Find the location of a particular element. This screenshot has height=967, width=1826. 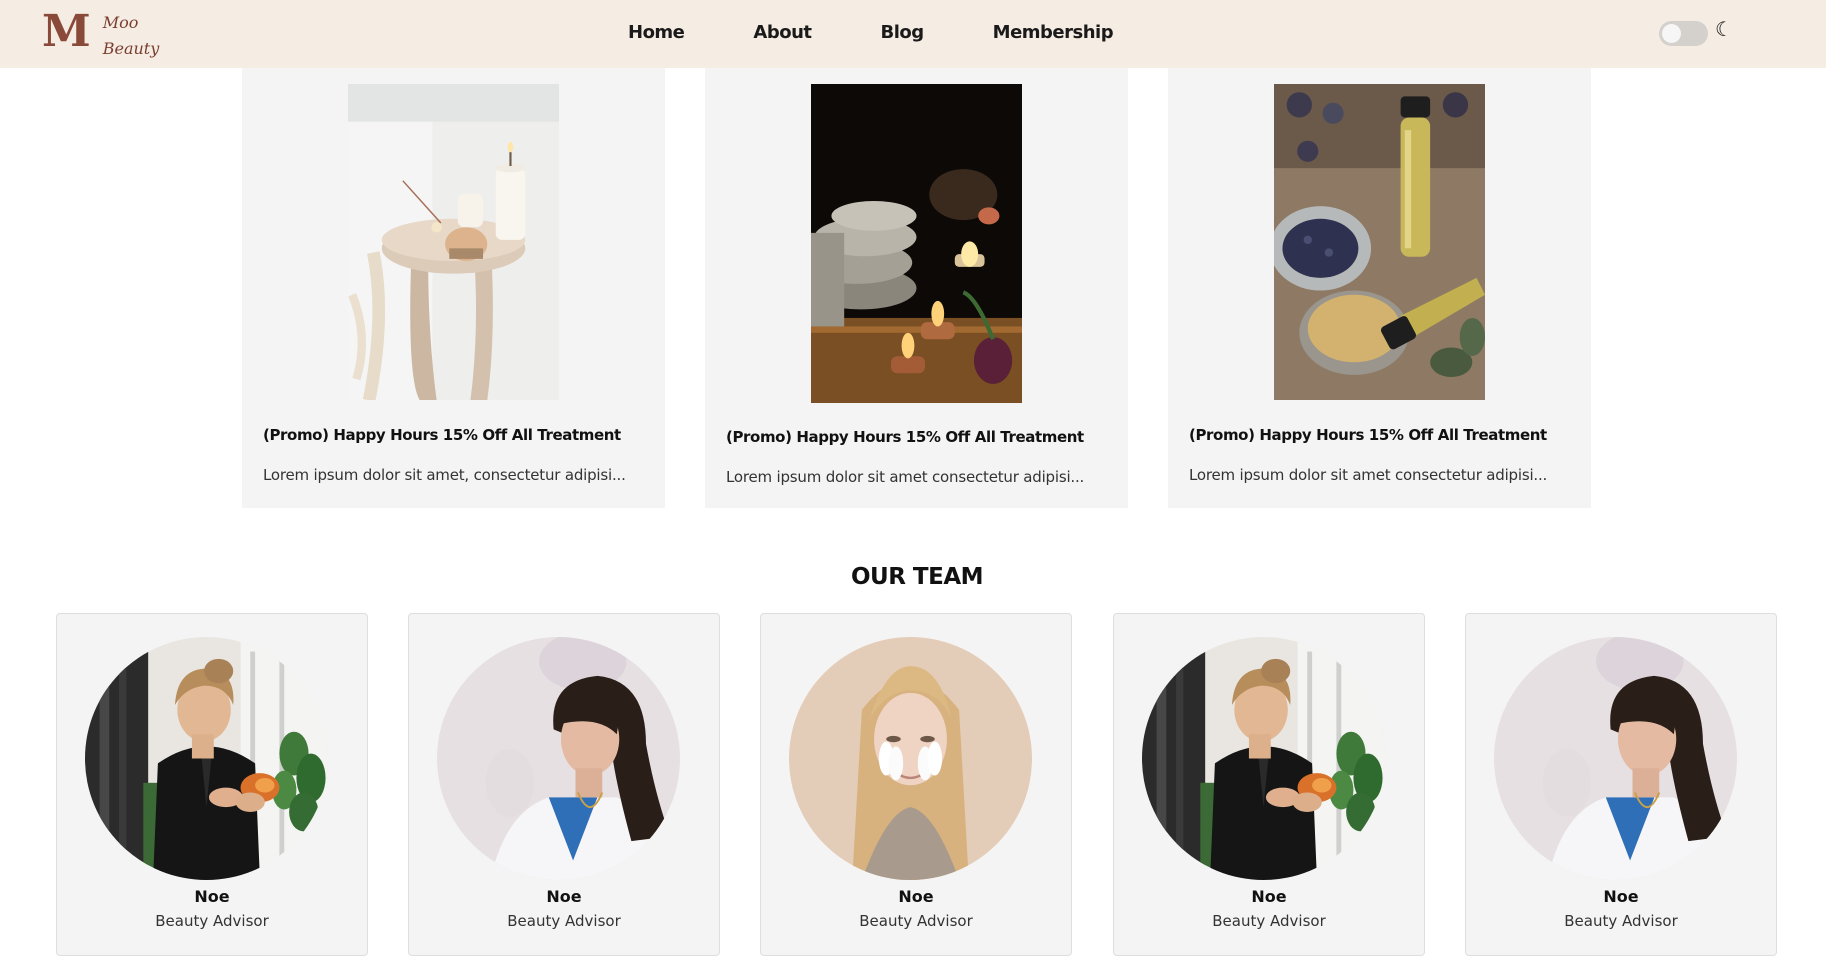

dark-mode-toggle is located at coordinates (1683, 33).